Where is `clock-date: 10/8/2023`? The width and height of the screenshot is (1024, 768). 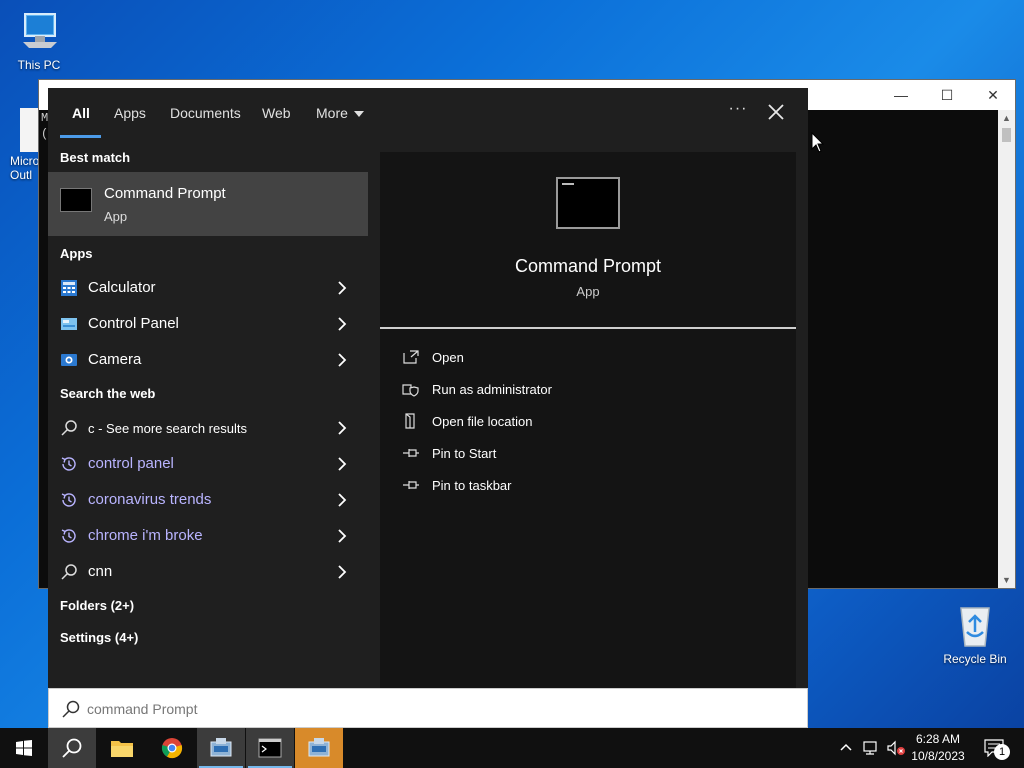 clock-date: 10/8/2023 is located at coordinates (938, 756).